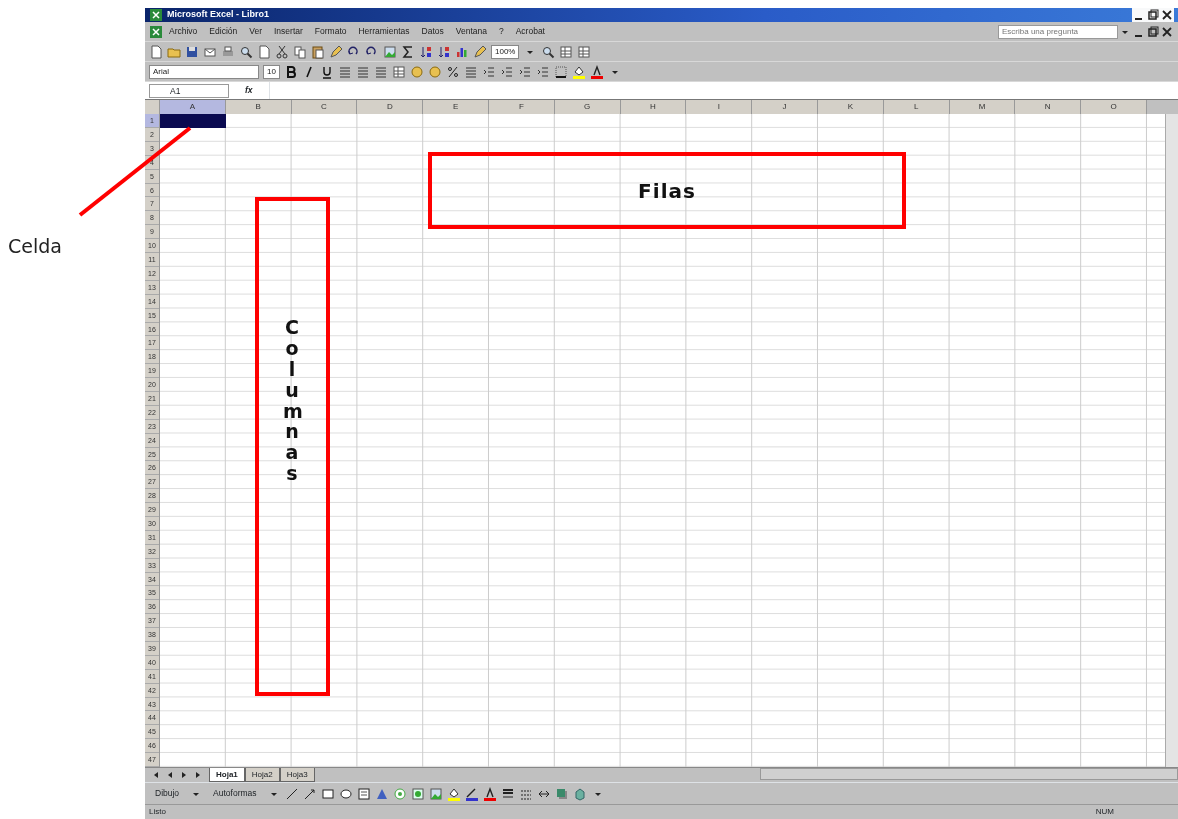 This screenshot has height=819, width=1178. What do you see at coordinates (363, 793) in the screenshot?
I see `text-box-icon` at bounding box center [363, 793].